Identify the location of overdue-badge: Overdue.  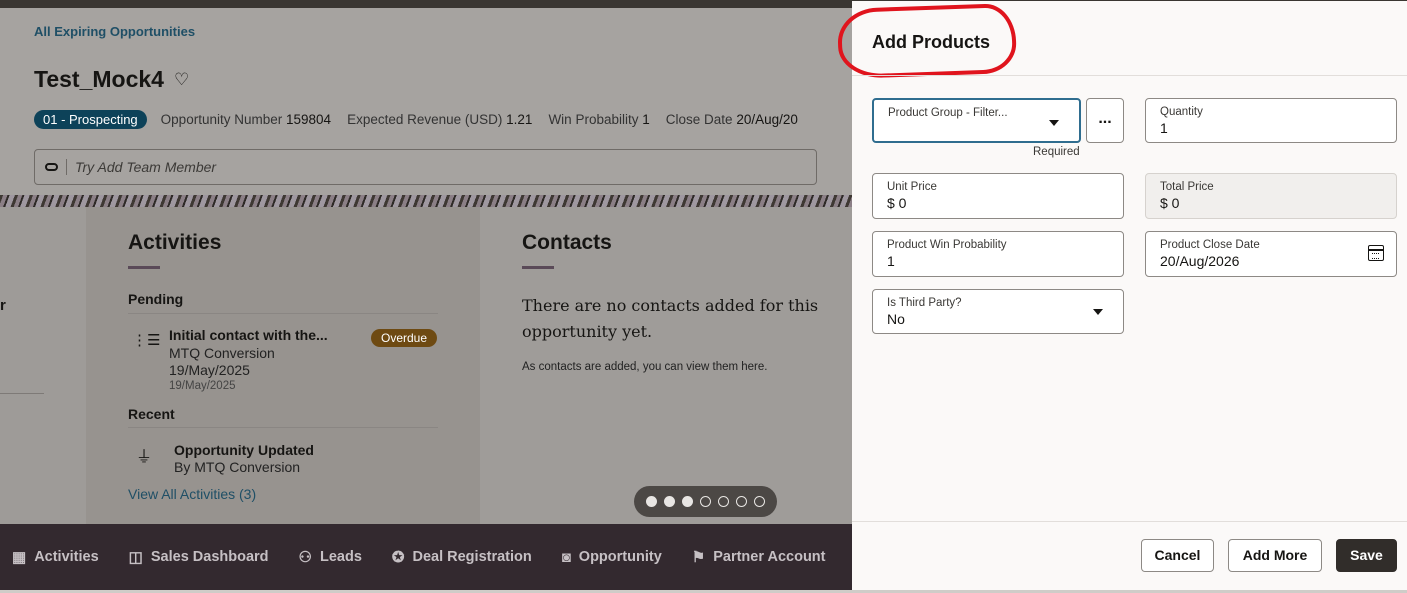
(404, 338).